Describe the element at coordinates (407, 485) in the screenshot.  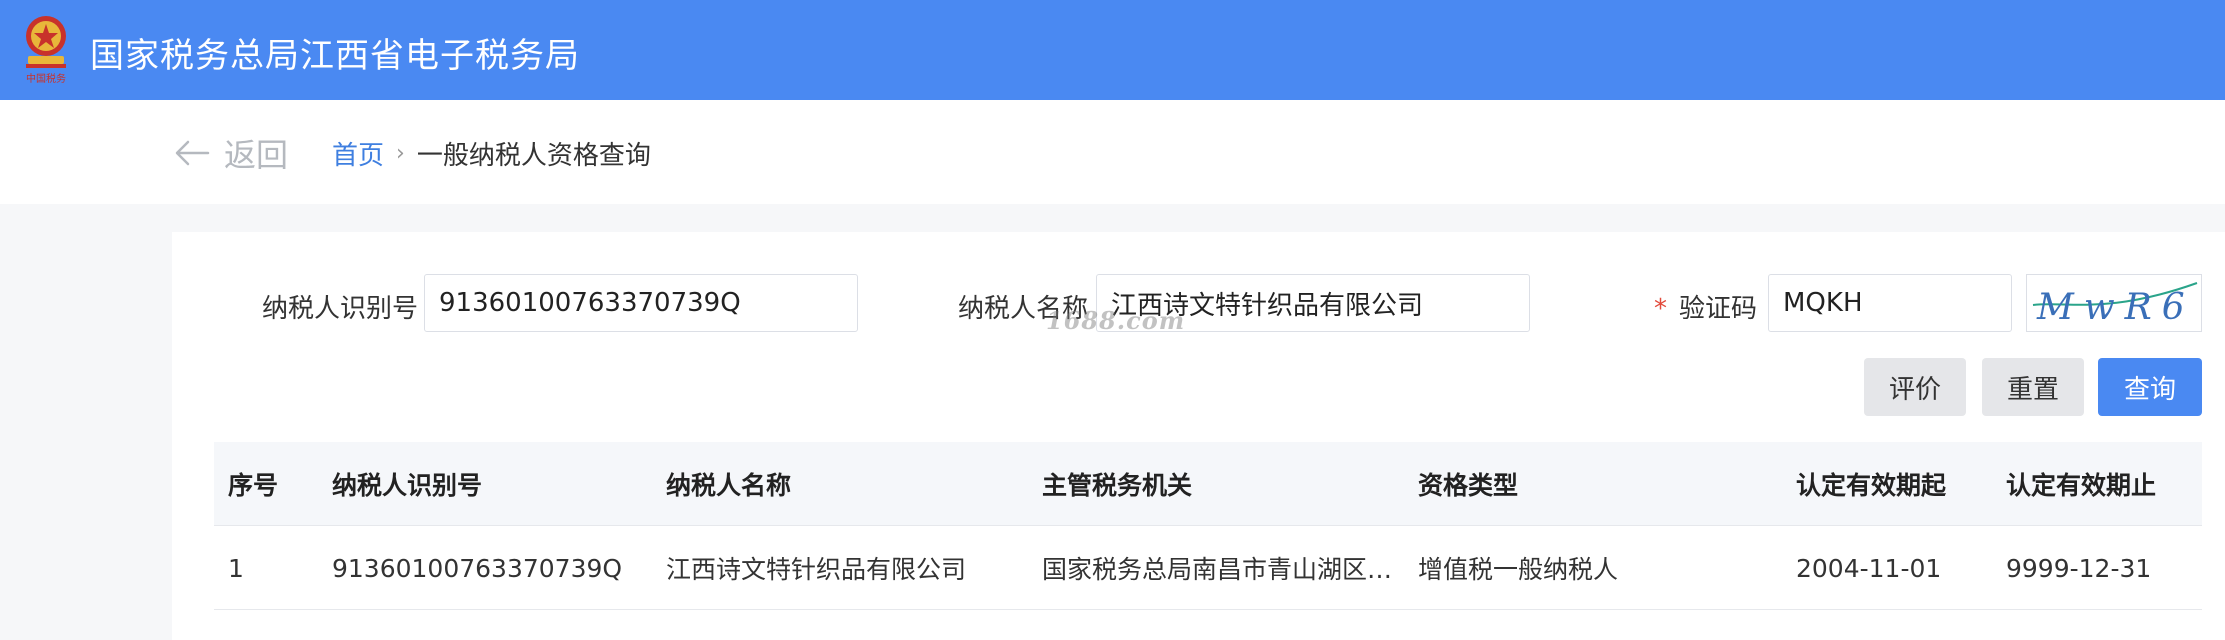
I see `header-cell-taxpayer-id: 纳税人识别号` at that location.